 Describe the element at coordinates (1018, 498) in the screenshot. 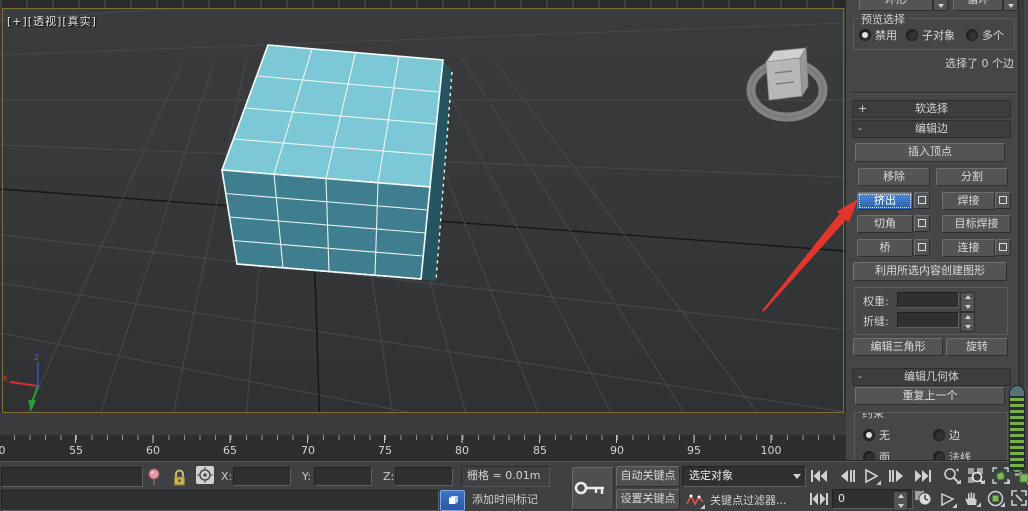

I see `maximize-viewport-toggle` at that location.